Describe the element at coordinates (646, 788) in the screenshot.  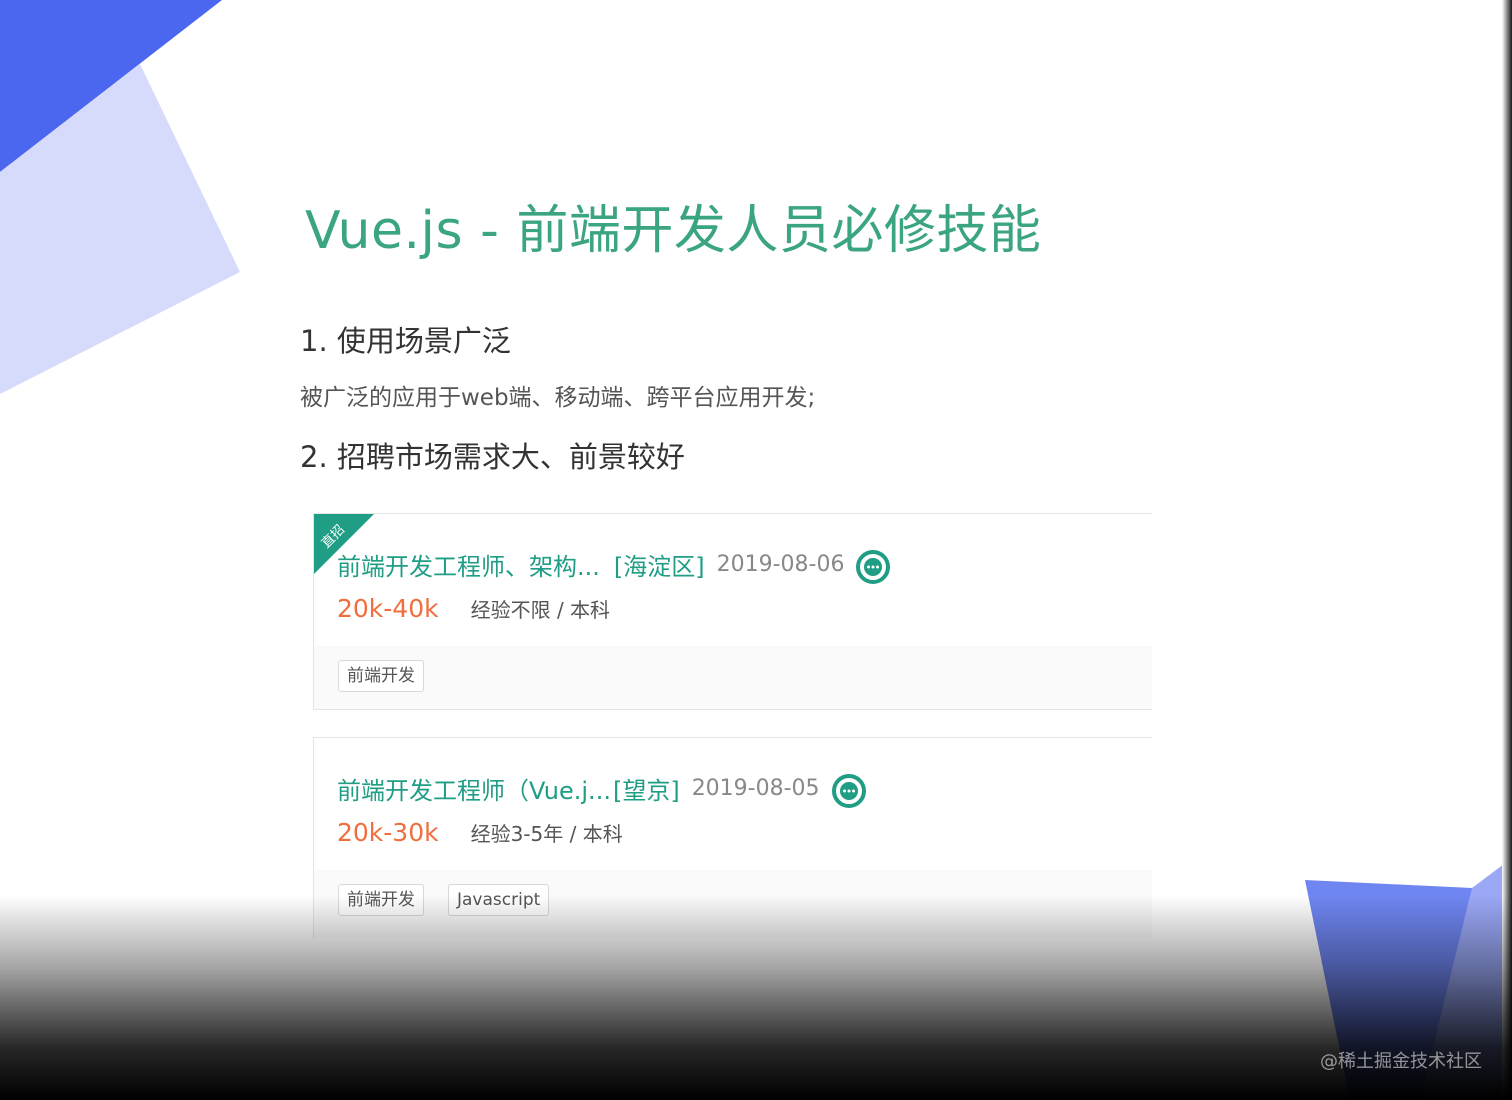
I see `job-location: [望京]` at that location.